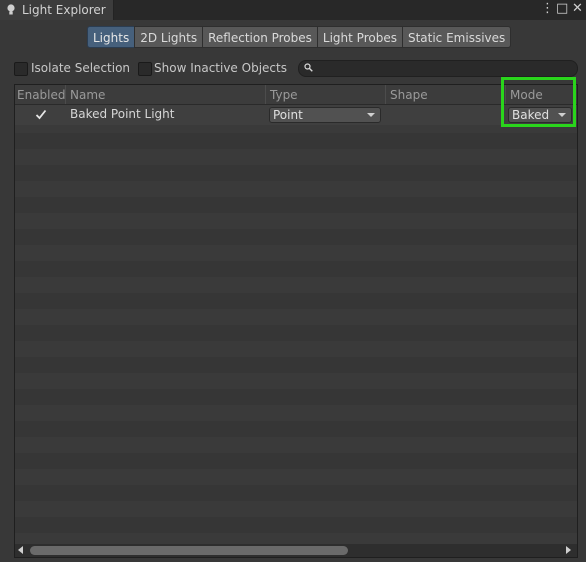 This screenshot has height=562, width=586. What do you see at coordinates (189, 550) in the screenshot?
I see `scrollbar-thumb` at bounding box center [189, 550].